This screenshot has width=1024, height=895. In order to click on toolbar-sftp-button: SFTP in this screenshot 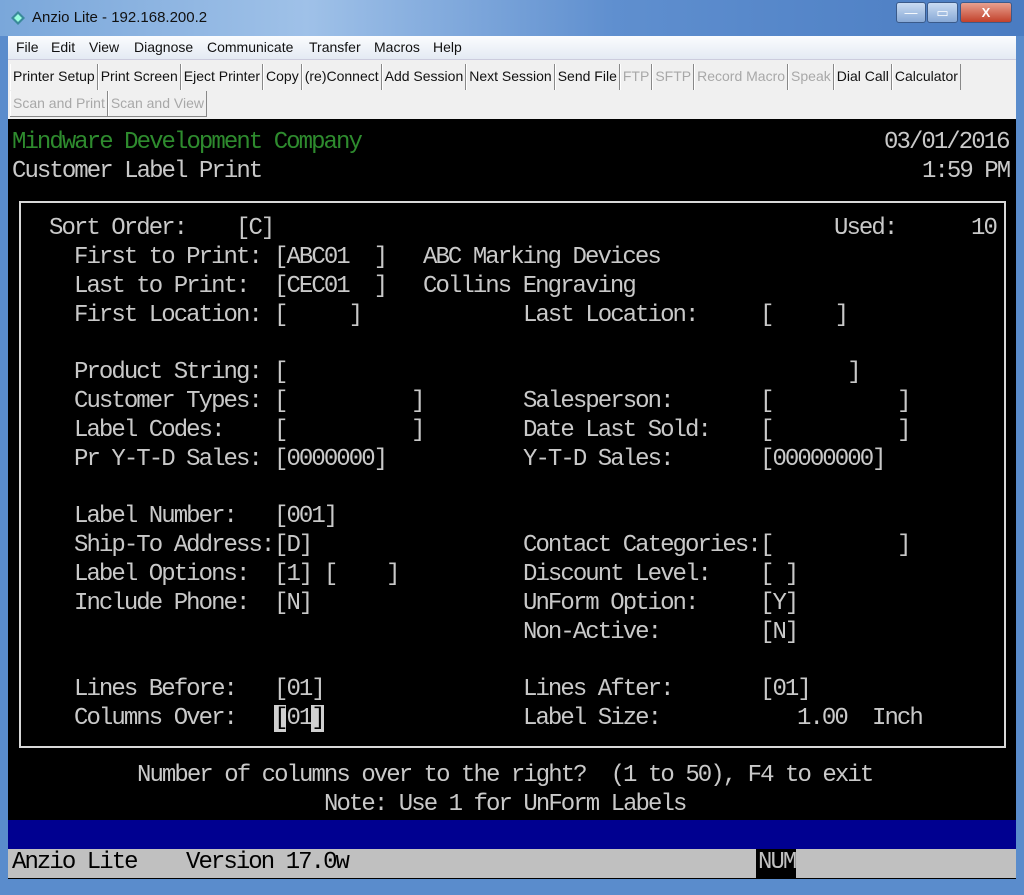, I will do `click(673, 77)`.